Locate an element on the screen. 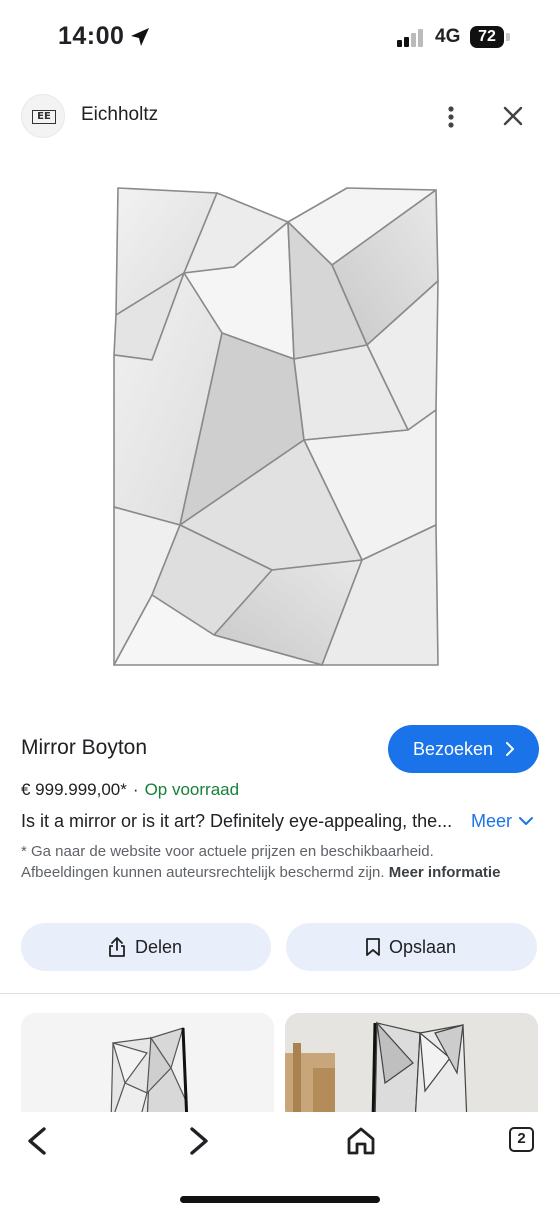  product-title: Mirror Boyton is located at coordinates (84, 747).